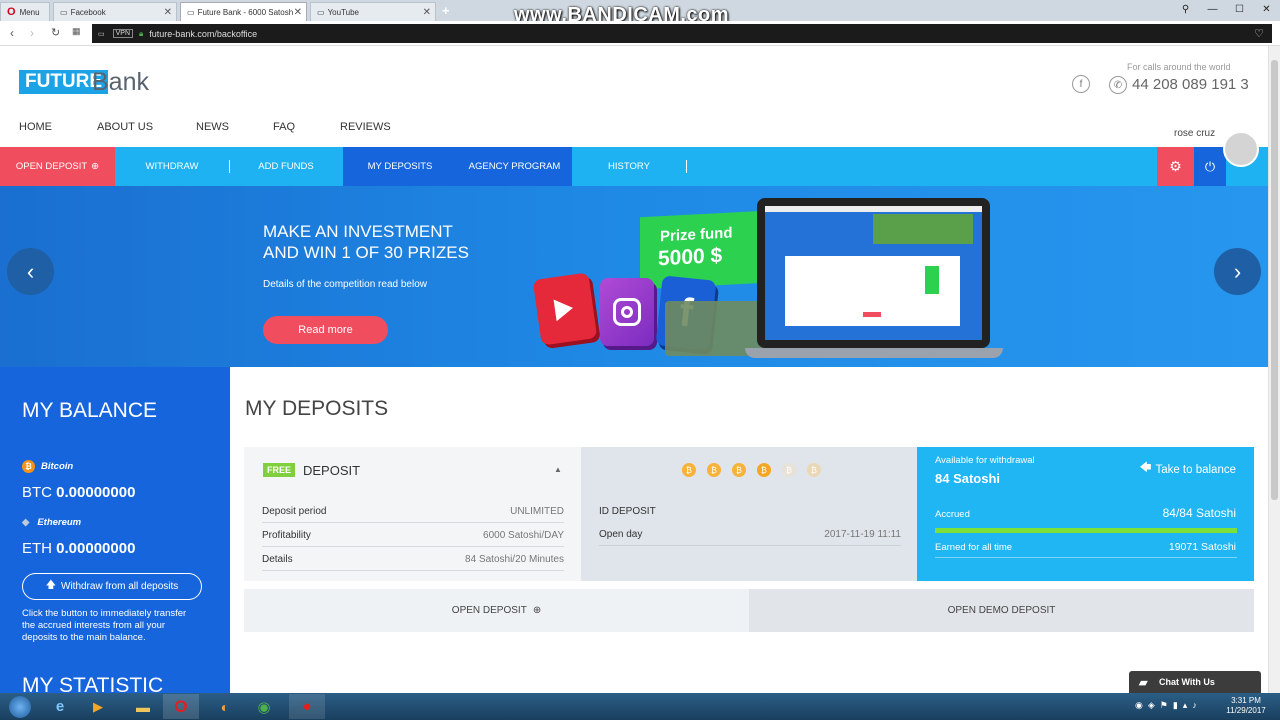  Describe the element at coordinates (20, 706) in the screenshot. I see `start-button` at that location.